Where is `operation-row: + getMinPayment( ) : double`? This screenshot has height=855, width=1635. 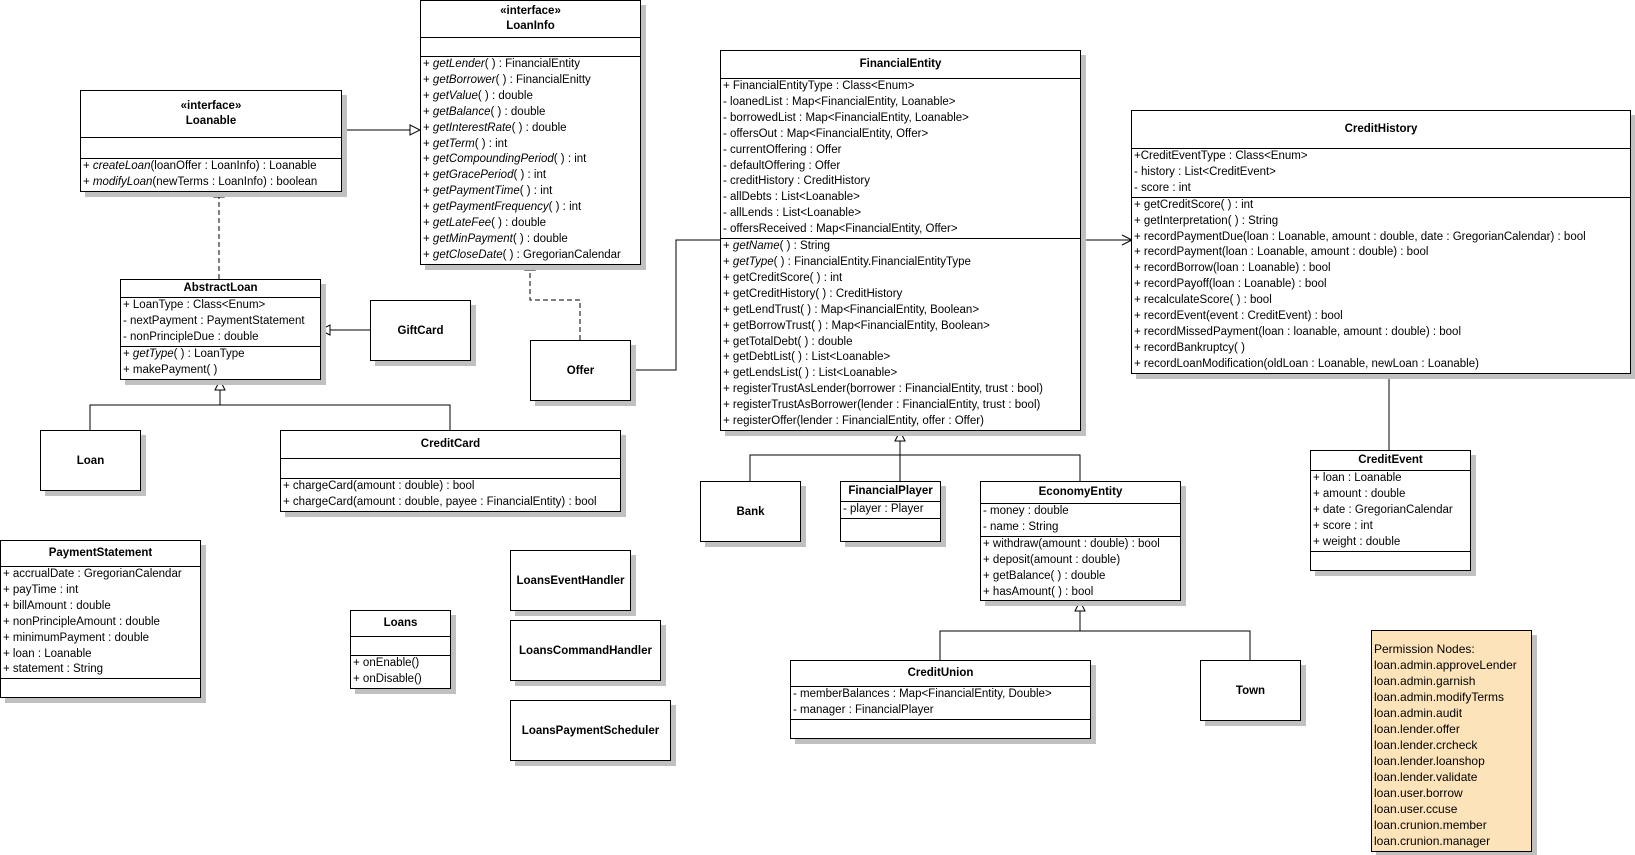
operation-row: + getMinPayment( ) : double is located at coordinates (495, 238).